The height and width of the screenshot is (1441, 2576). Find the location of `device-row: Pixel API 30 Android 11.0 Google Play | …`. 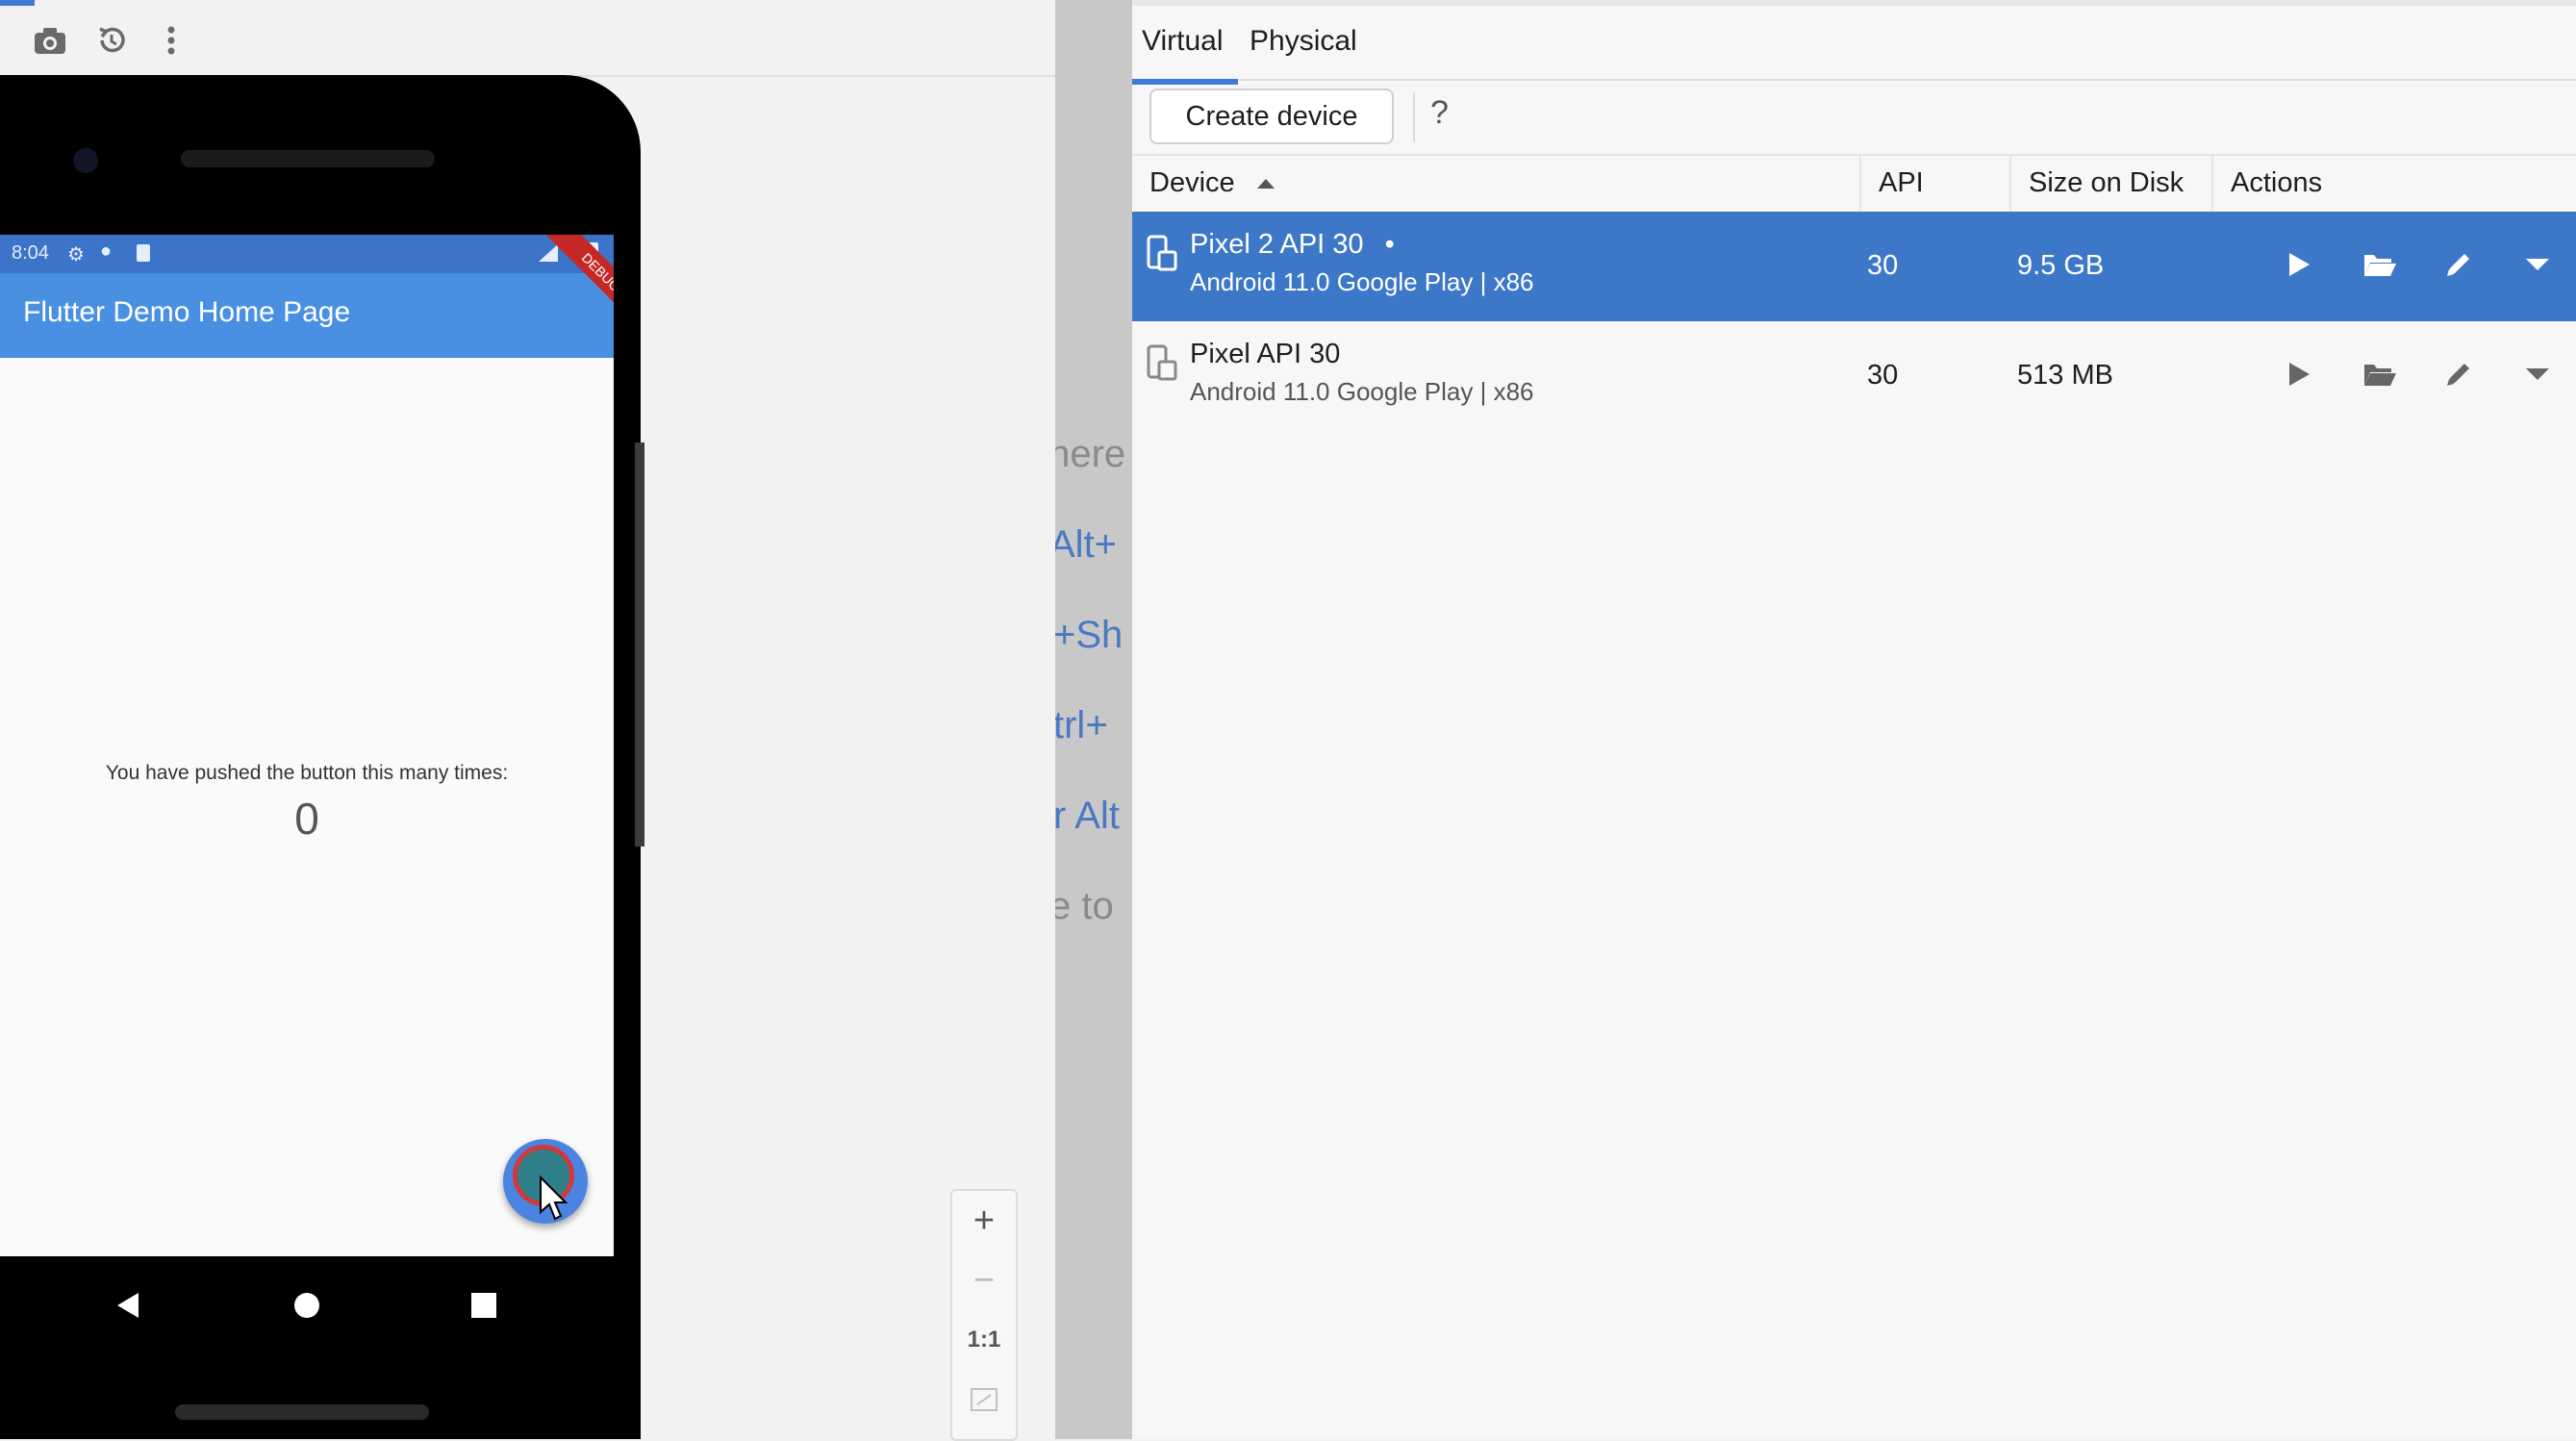

device-row: Pixel API 30 Android 11.0 Google Play | … is located at coordinates (1854, 376).